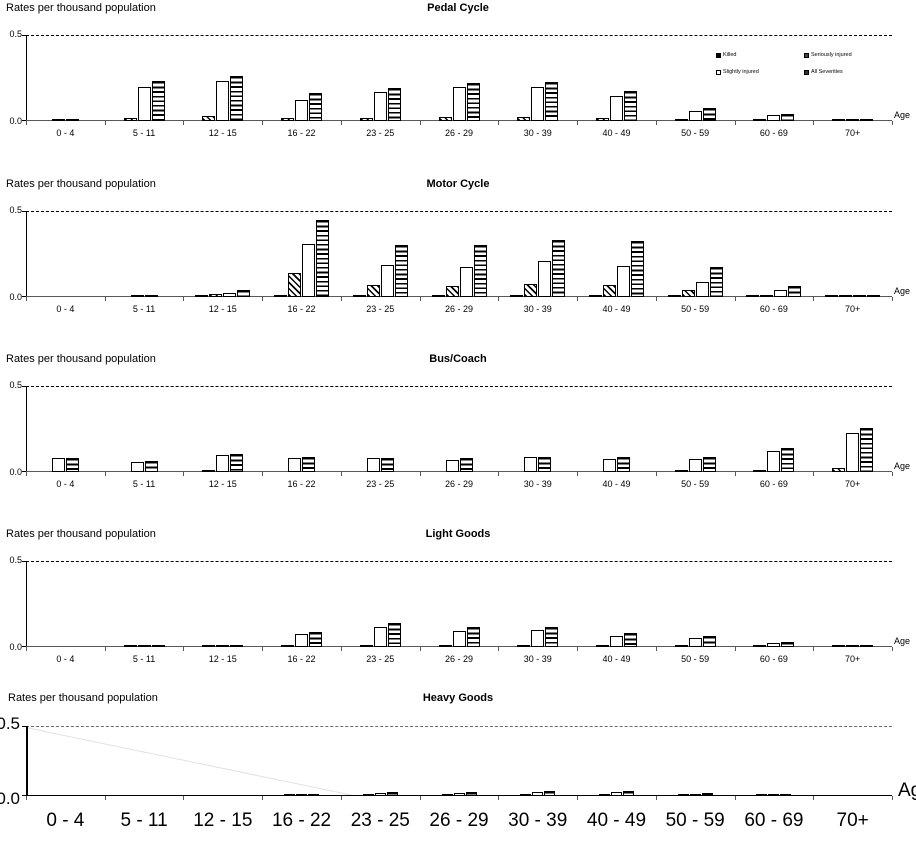 Image resolution: width=916 pixels, height=846 pixels. I want to click on panel-header: Rates per thousand population Heavy Goods, so click(458, 702).